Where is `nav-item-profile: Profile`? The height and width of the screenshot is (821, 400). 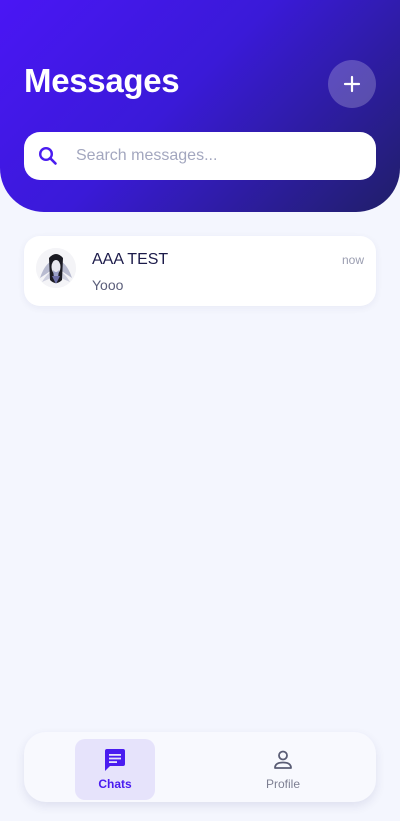
nav-item-profile: Profile is located at coordinates (283, 769).